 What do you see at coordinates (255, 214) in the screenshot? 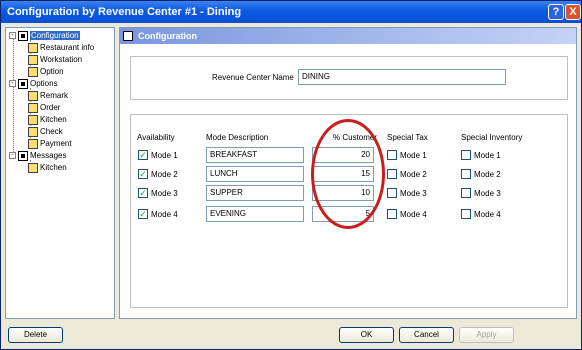
I see `mode-description-input: EVENING` at bounding box center [255, 214].